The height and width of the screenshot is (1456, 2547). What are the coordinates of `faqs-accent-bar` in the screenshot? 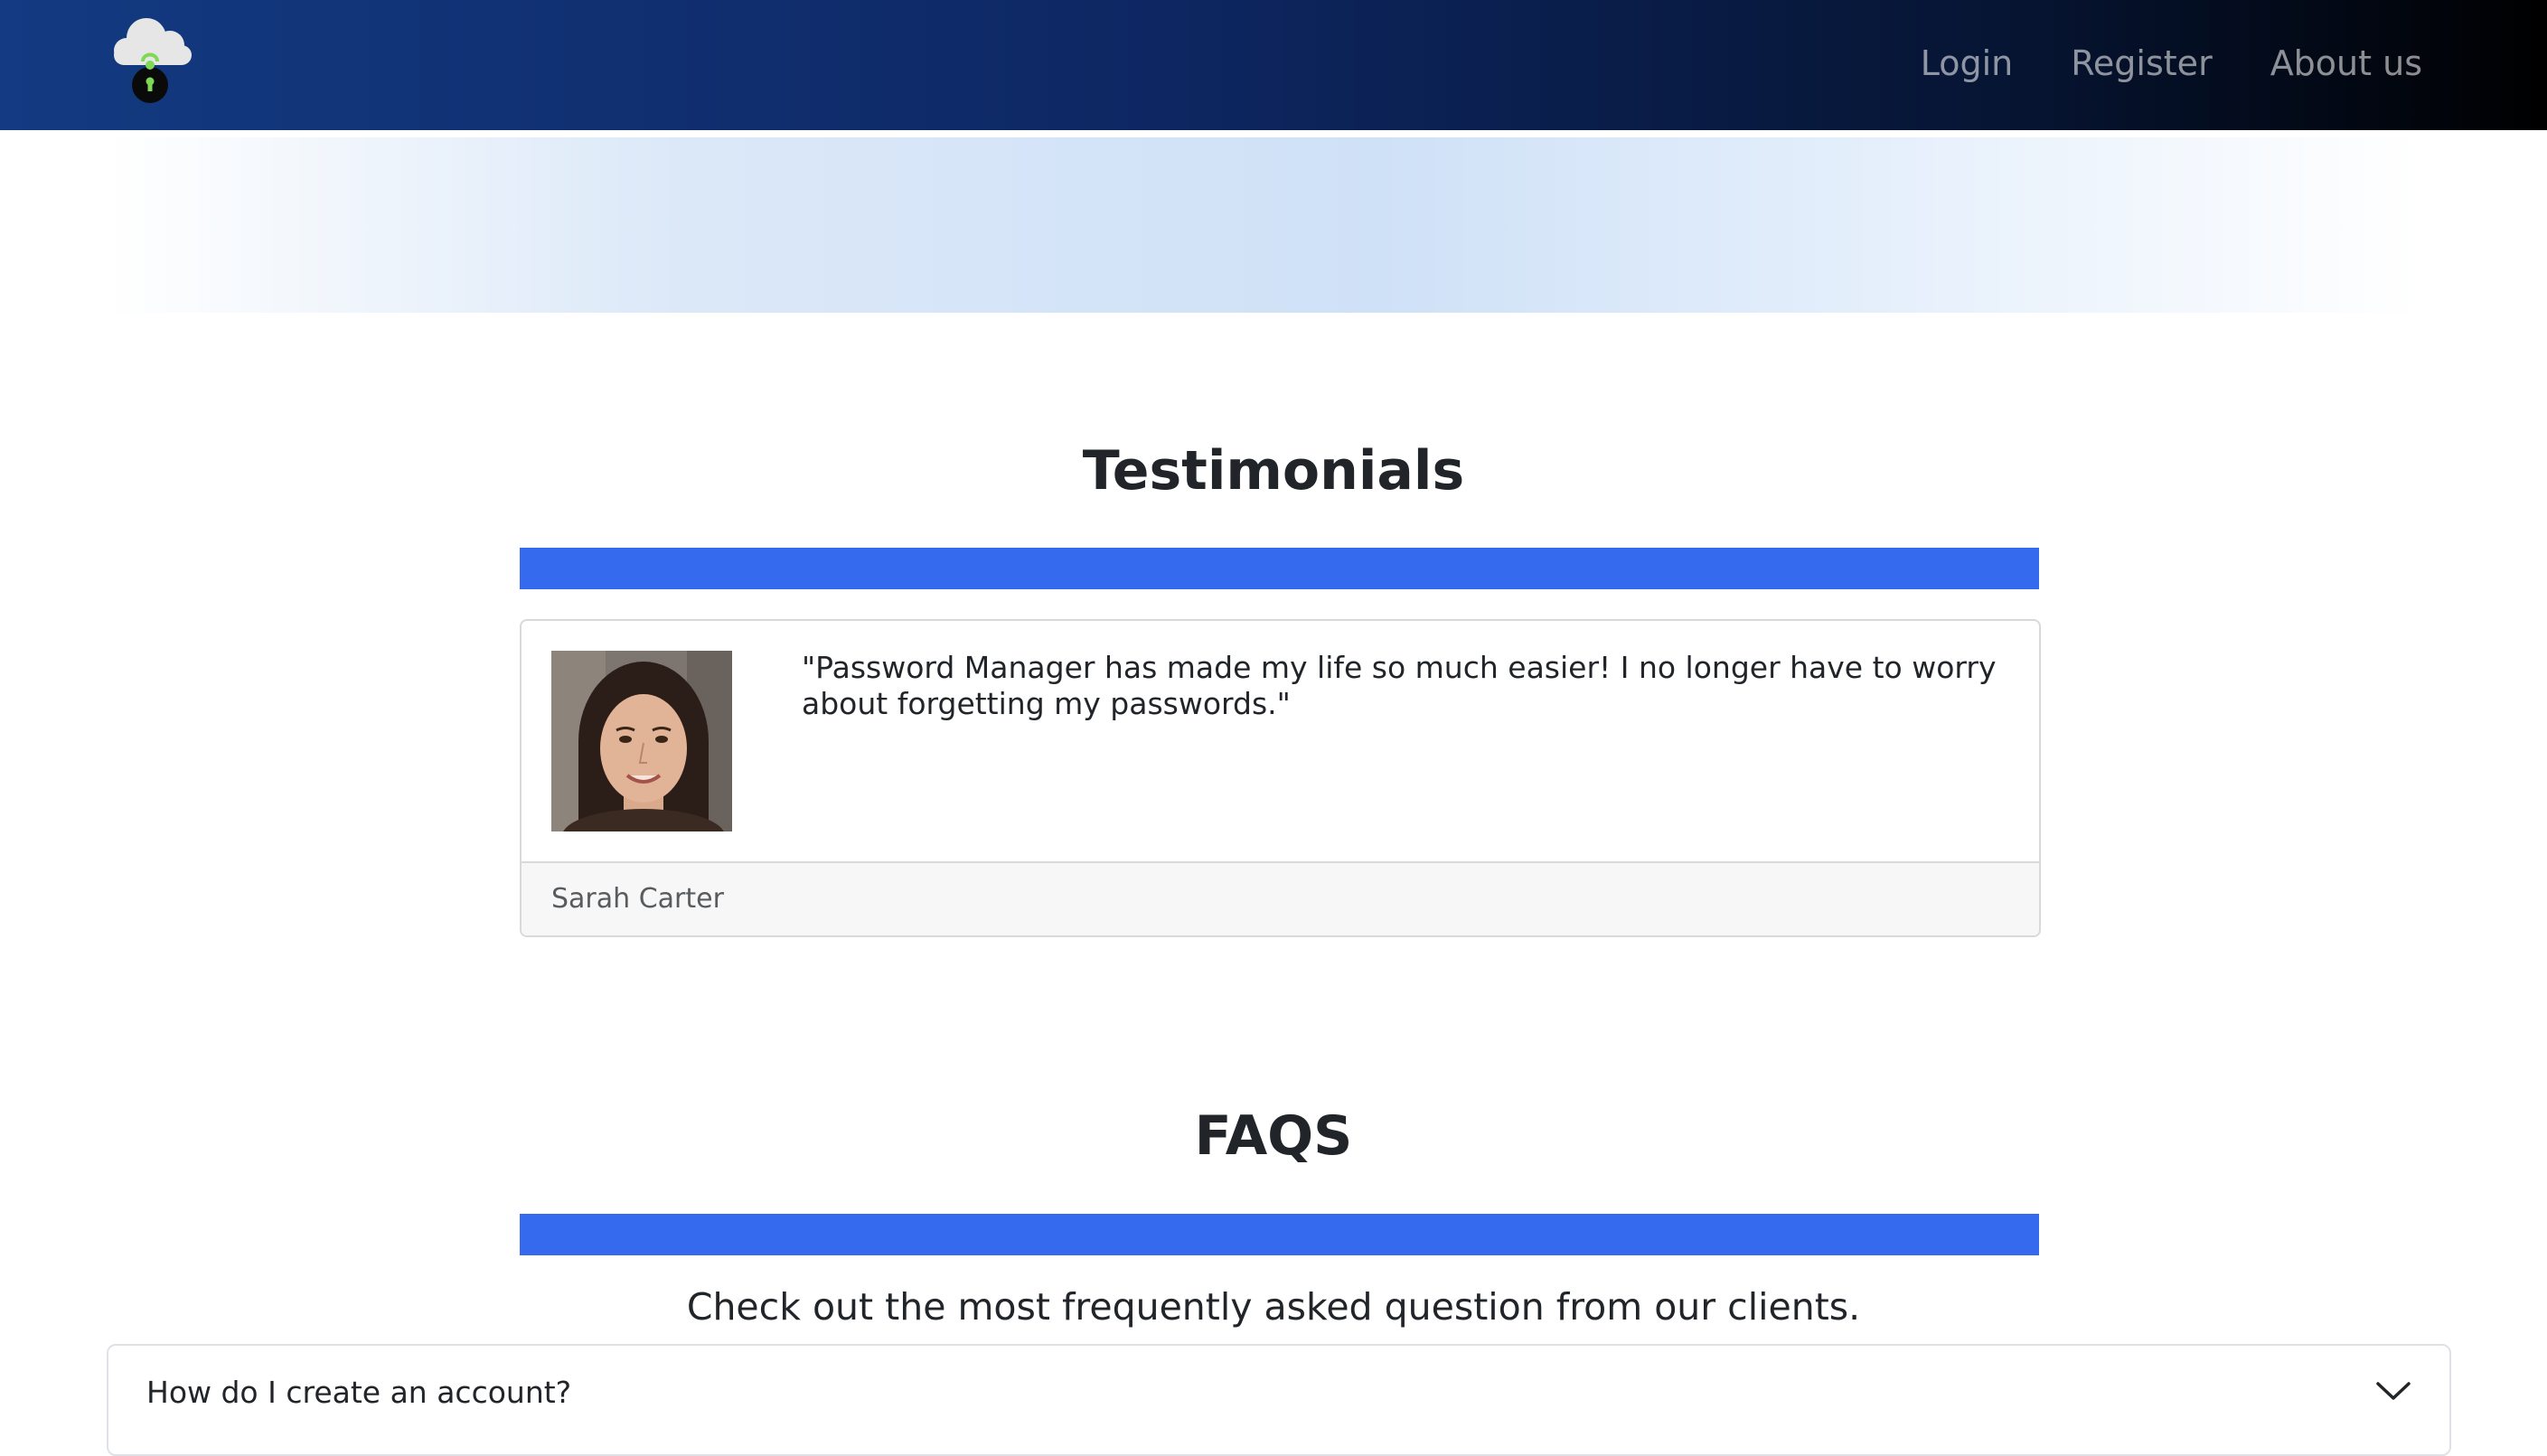 It's located at (1279, 1234).